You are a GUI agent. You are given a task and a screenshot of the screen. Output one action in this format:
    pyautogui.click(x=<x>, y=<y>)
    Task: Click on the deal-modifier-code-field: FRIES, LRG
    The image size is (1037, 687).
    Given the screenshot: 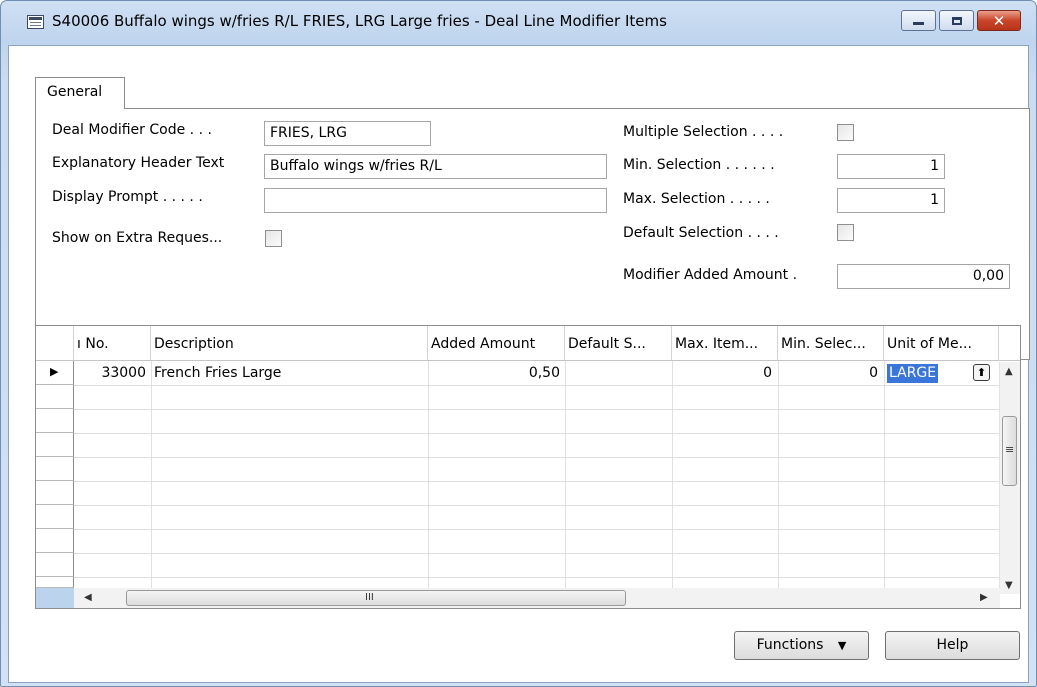 What is the action you would take?
    pyautogui.click(x=347, y=133)
    